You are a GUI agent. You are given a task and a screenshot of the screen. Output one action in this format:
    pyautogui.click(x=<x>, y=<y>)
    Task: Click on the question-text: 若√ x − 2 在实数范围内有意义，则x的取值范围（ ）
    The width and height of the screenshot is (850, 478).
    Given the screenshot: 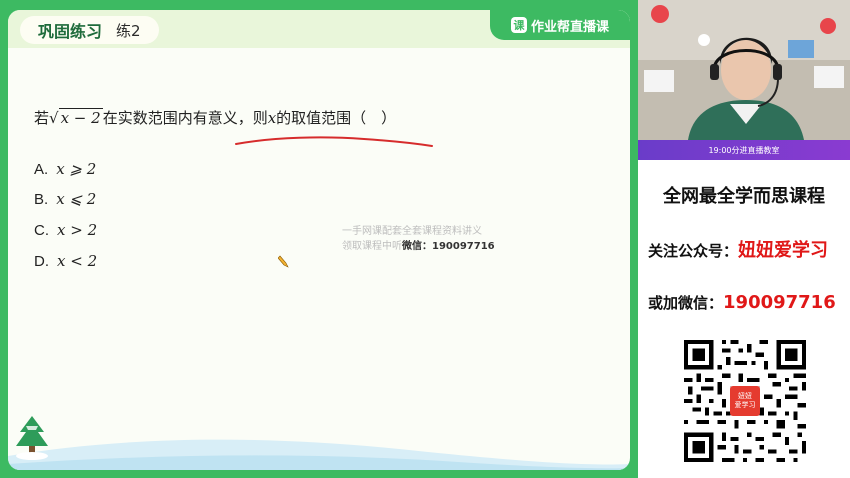 What is the action you would take?
    pyautogui.click(x=215, y=117)
    